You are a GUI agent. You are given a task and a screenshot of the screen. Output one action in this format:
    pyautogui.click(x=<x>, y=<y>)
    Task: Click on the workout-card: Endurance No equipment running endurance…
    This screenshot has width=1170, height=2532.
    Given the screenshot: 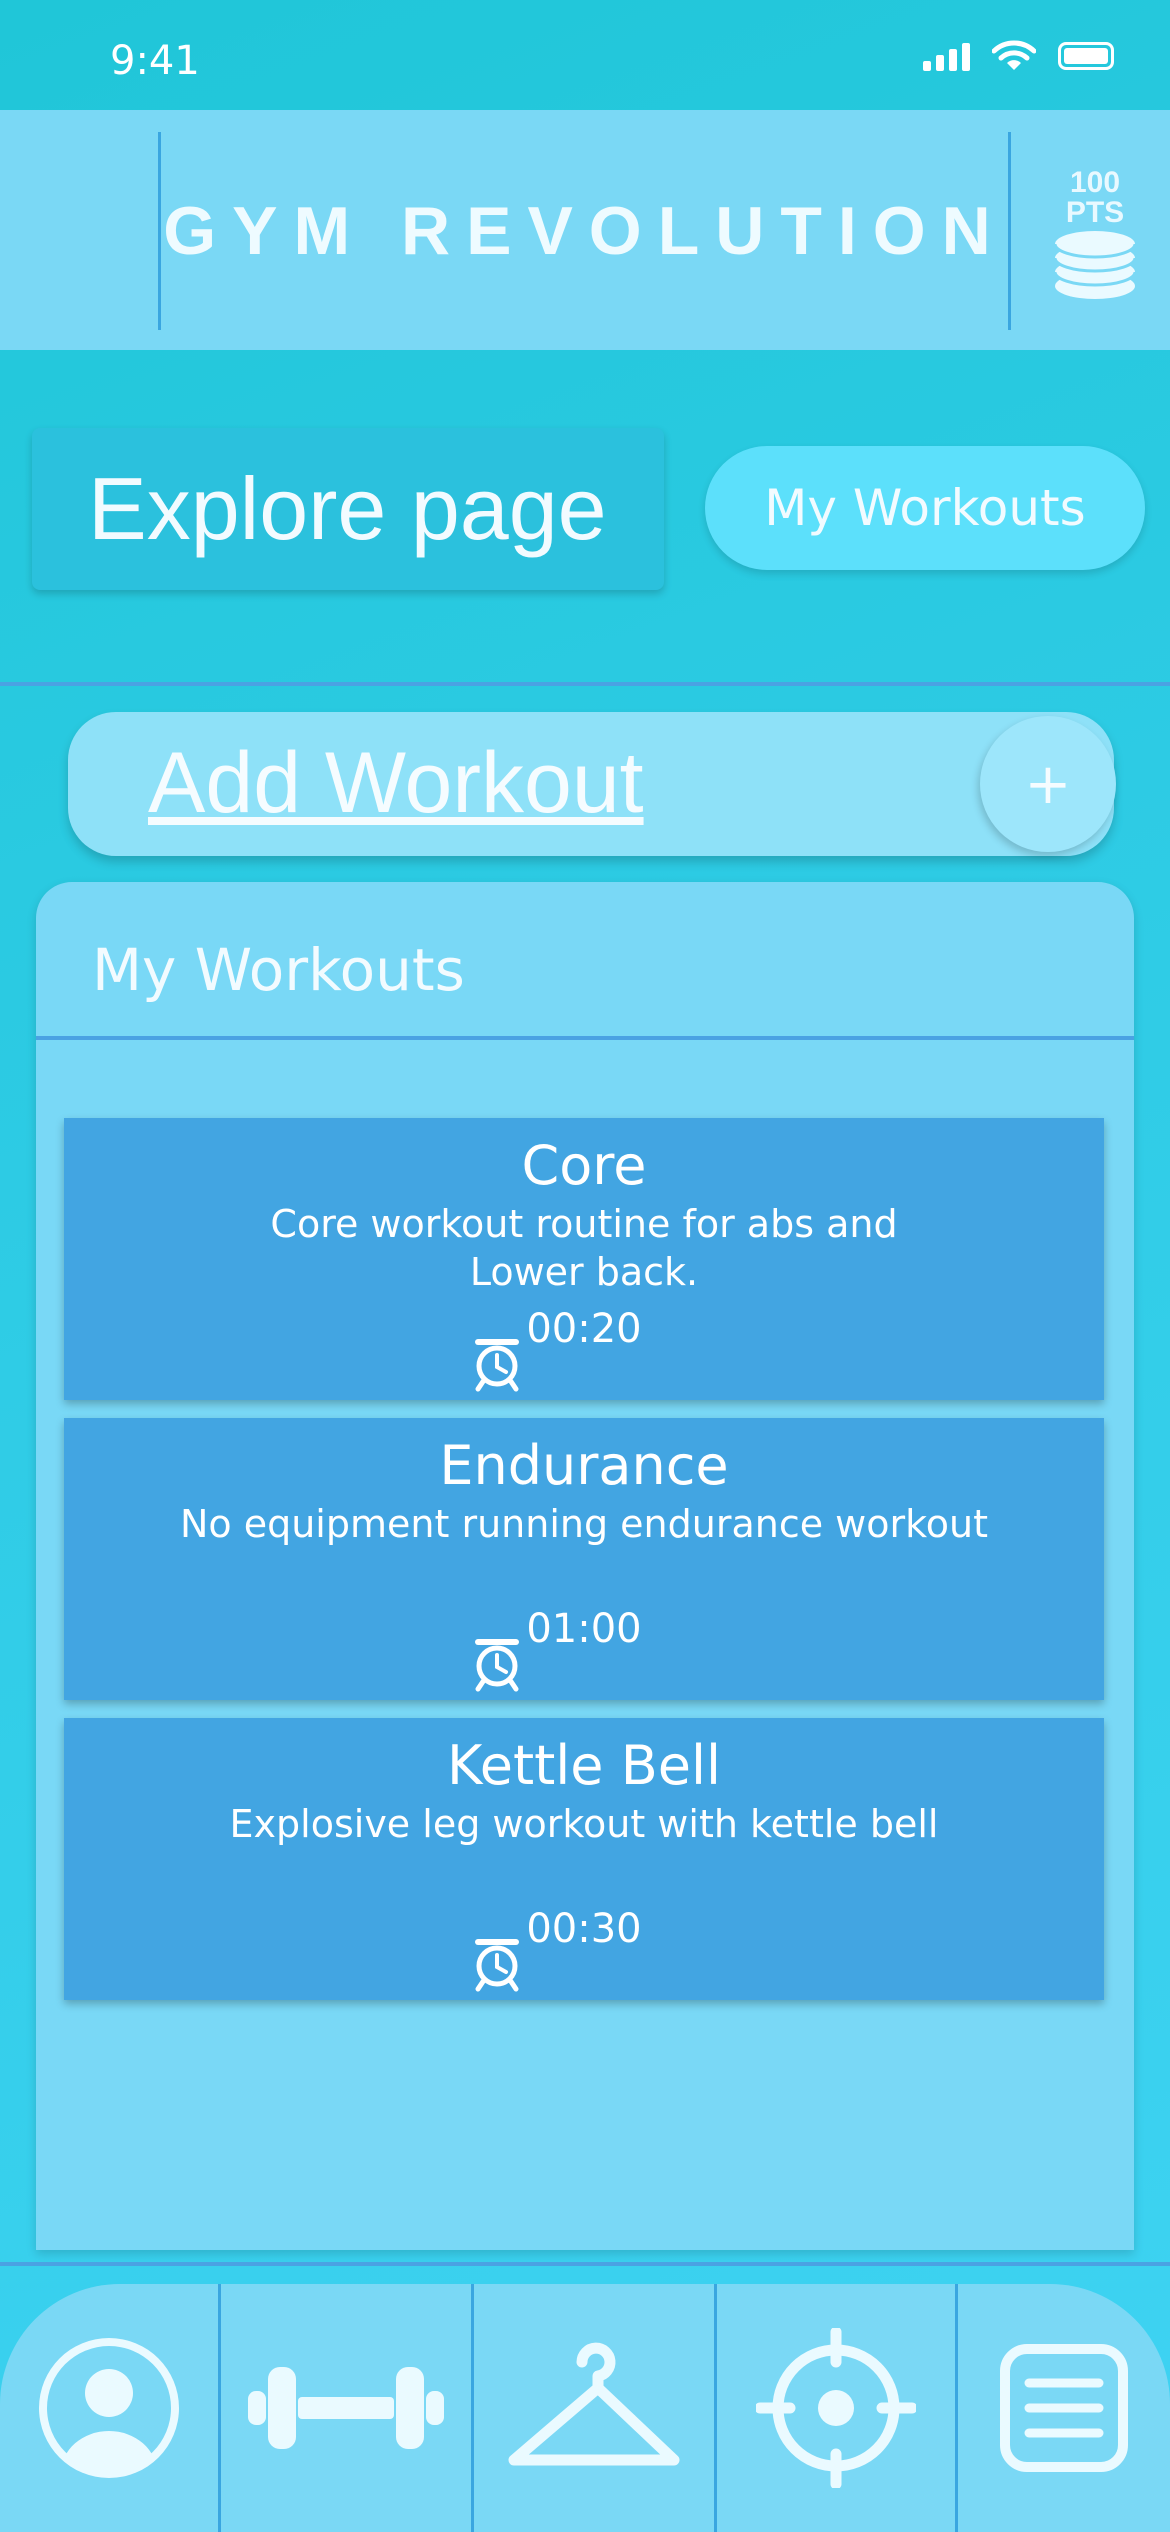 What is the action you would take?
    pyautogui.click(x=584, y=1559)
    